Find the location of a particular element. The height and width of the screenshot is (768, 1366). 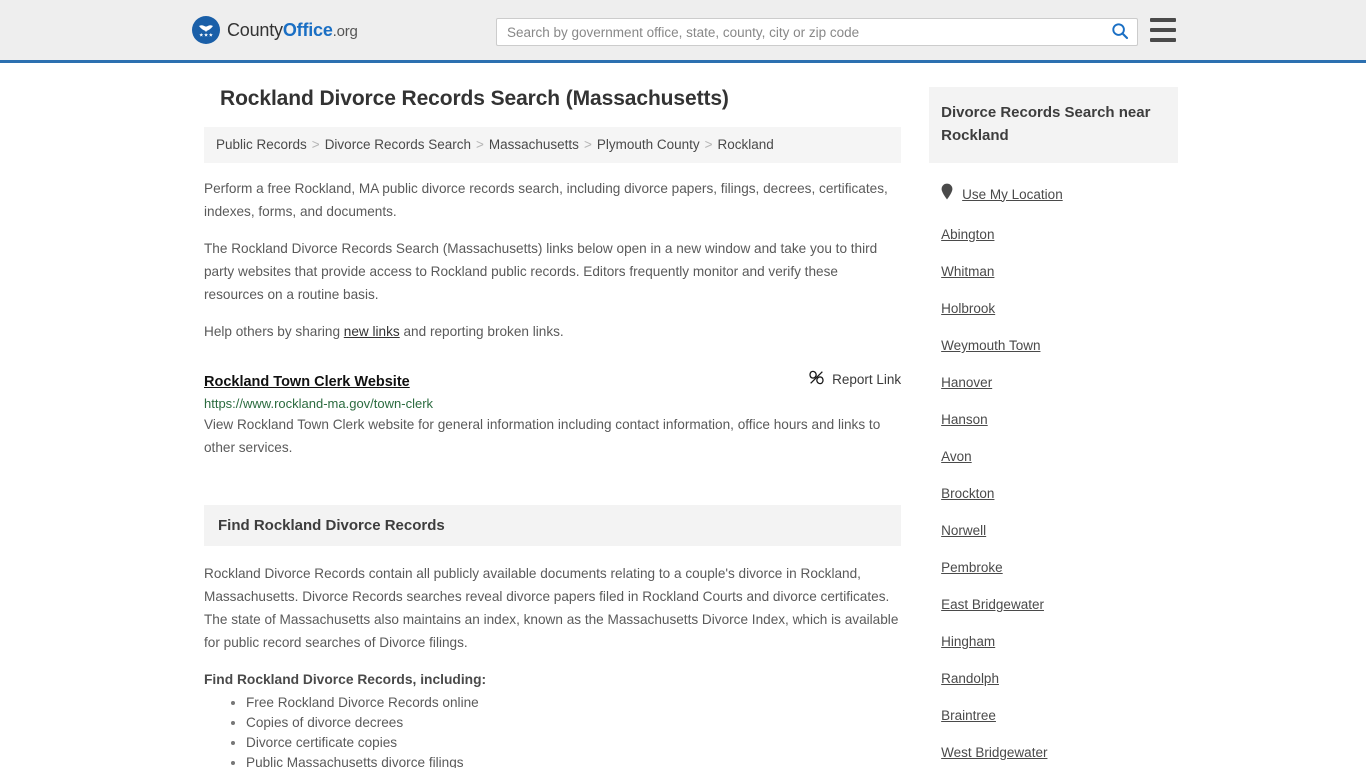

list-item: Free Rockland Divorce Records online is located at coordinates (573, 703).